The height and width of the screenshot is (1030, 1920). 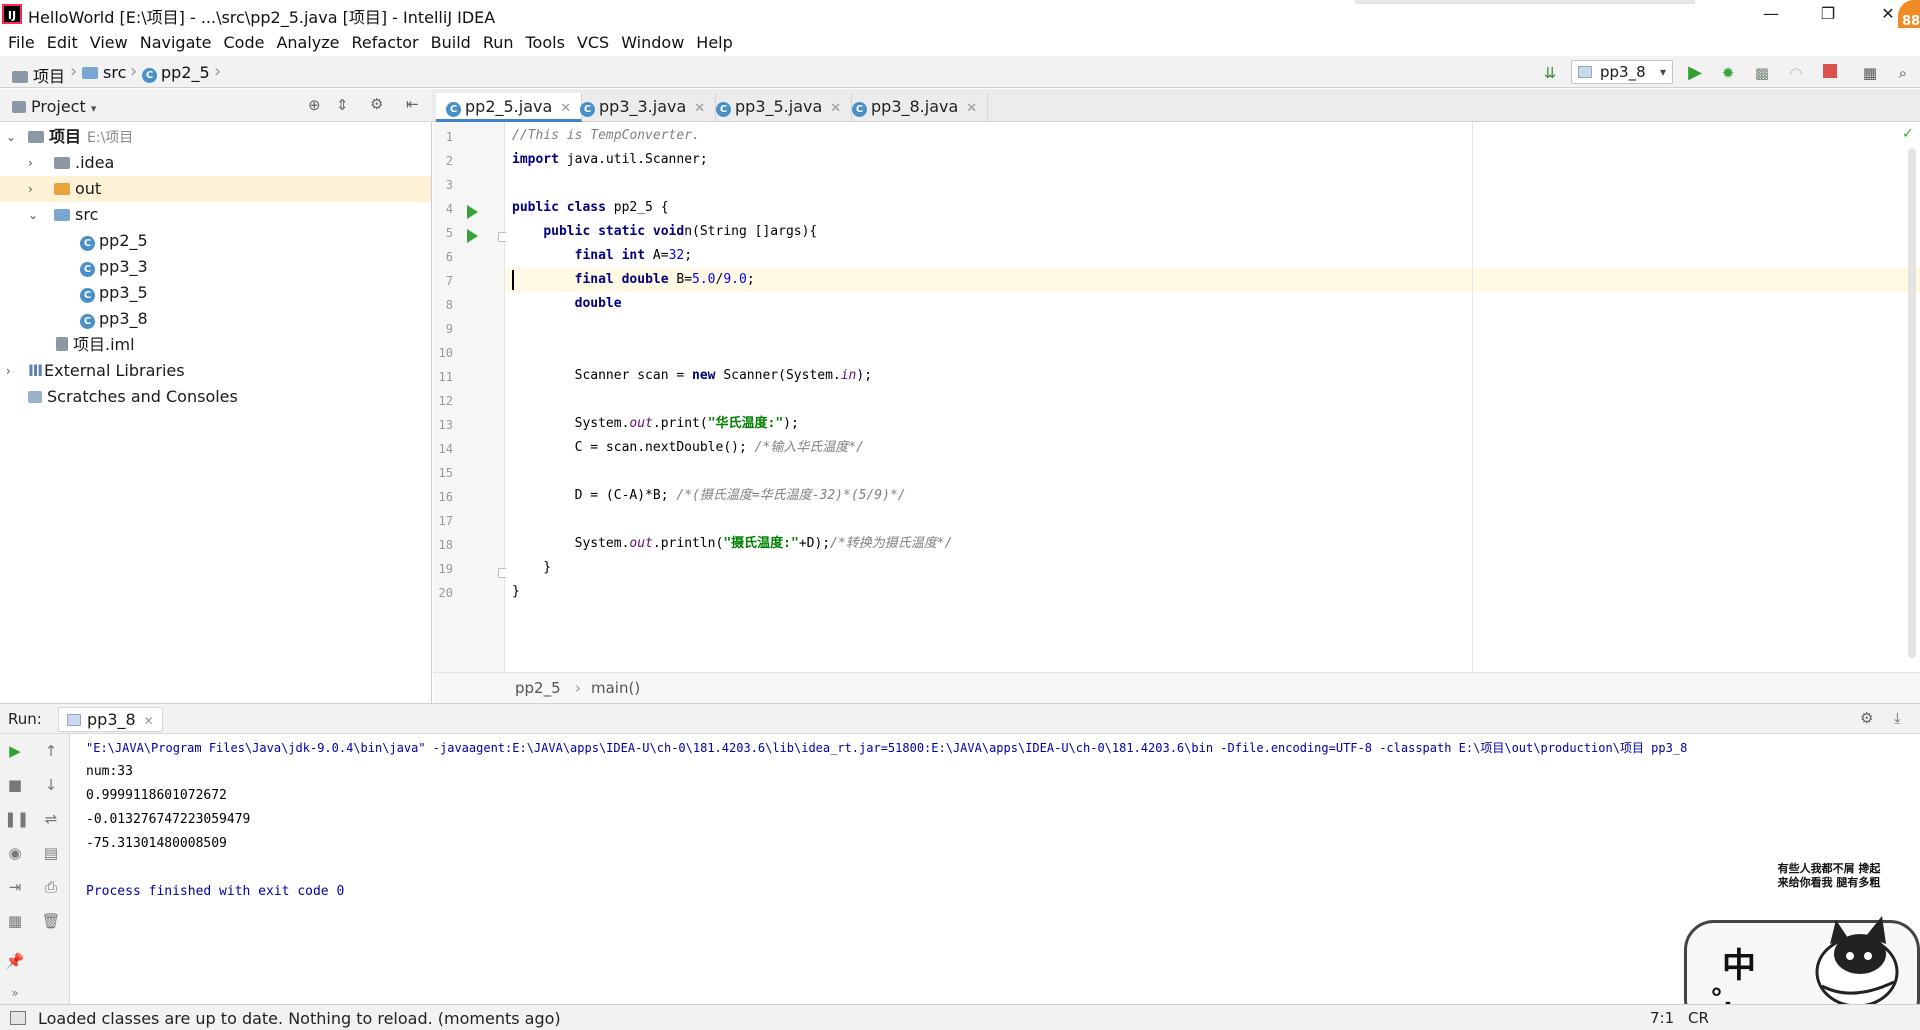 I want to click on ime-mode-label: 中, so click(x=1739, y=962).